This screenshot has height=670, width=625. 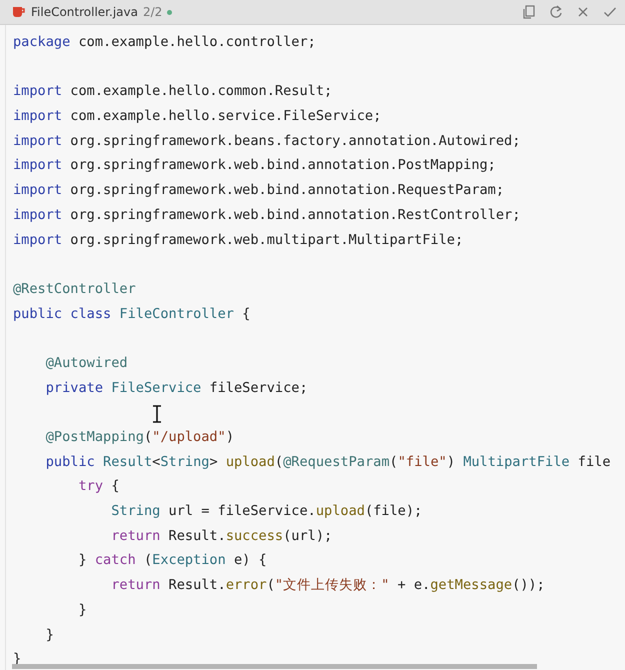 What do you see at coordinates (98, 486) in the screenshot?
I see `code-line: try {` at bounding box center [98, 486].